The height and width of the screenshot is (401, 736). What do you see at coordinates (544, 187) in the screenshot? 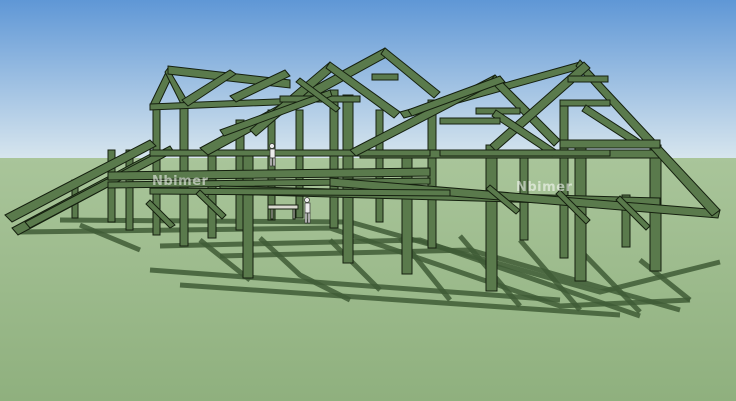
I see `watermark-right: Nbimer` at bounding box center [544, 187].